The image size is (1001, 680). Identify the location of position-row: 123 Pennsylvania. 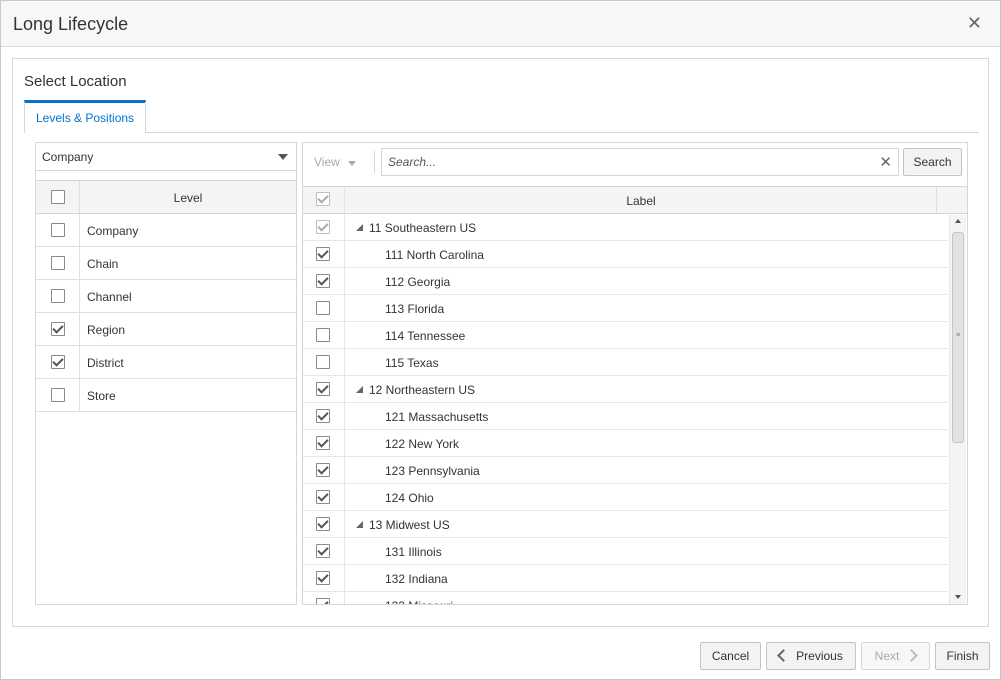
(625, 470).